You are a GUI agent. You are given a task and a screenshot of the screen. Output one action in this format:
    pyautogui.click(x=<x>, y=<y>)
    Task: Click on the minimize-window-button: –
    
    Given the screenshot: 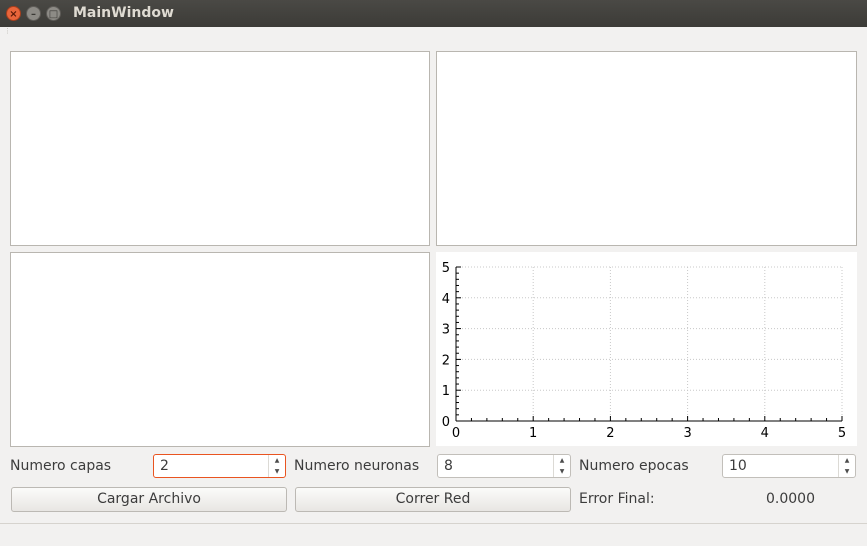 What is the action you would take?
    pyautogui.click(x=33, y=13)
    